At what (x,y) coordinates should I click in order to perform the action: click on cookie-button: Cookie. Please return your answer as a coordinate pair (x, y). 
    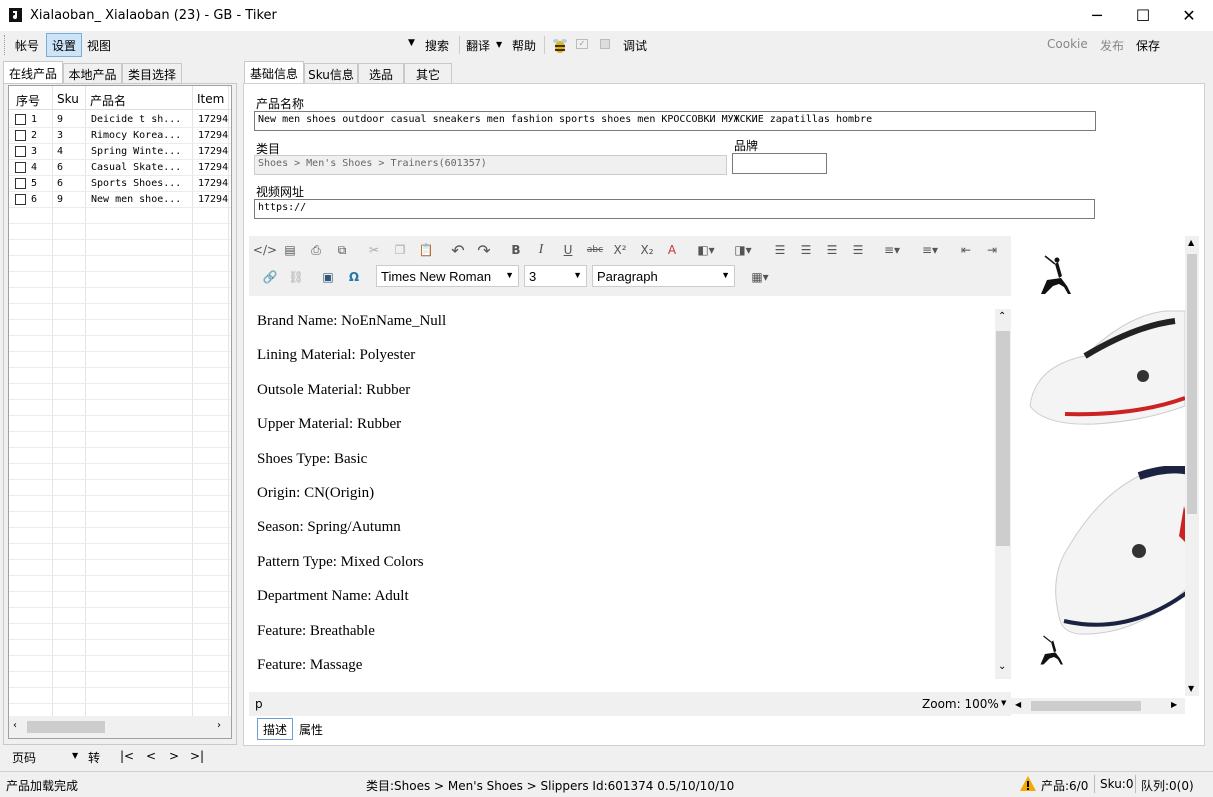
    Looking at the image, I should click on (1067, 44).